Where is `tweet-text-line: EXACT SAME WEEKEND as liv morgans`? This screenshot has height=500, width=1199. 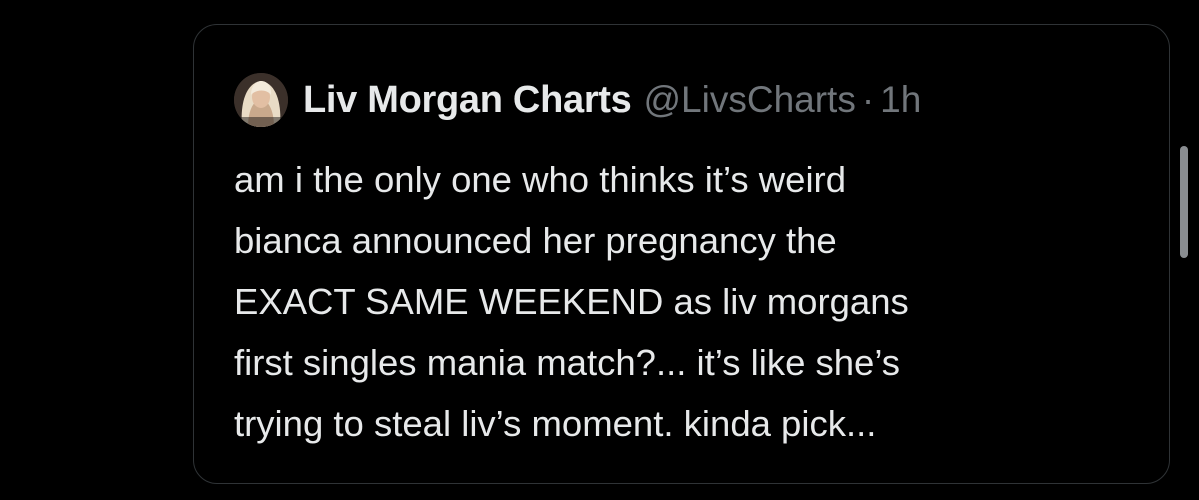
tweet-text-line: EXACT SAME WEEKEND as liv morgans is located at coordinates (571, 301).